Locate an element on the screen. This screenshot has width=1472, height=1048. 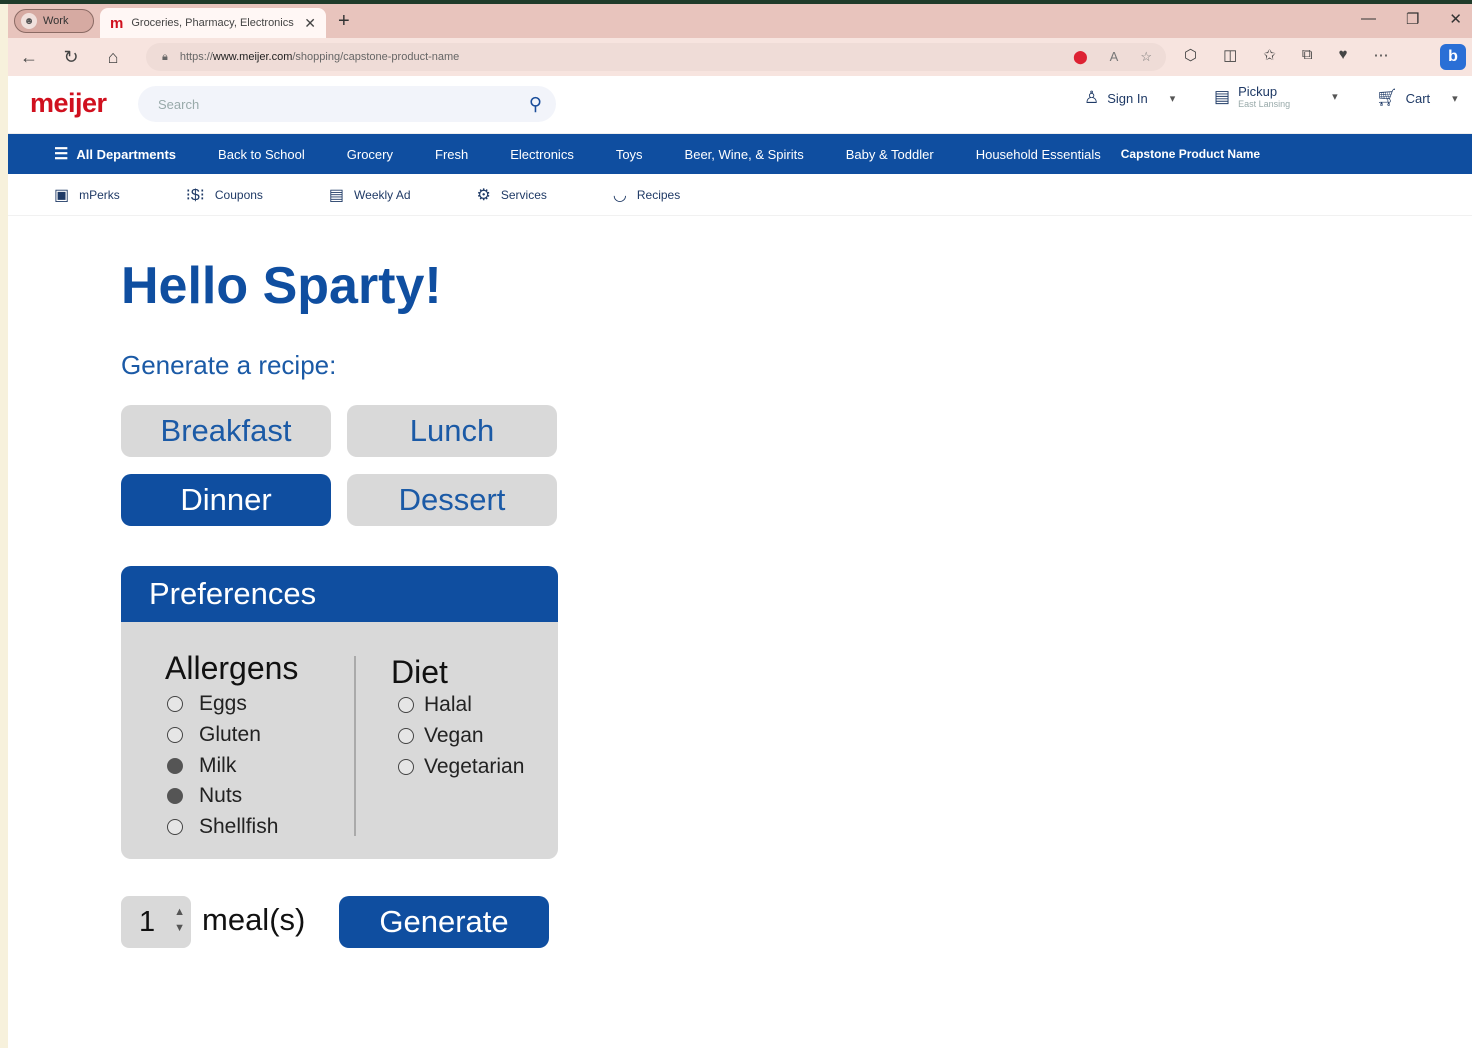
tracking-block-icon: ⬤ is located at coordinates (1080, 57).